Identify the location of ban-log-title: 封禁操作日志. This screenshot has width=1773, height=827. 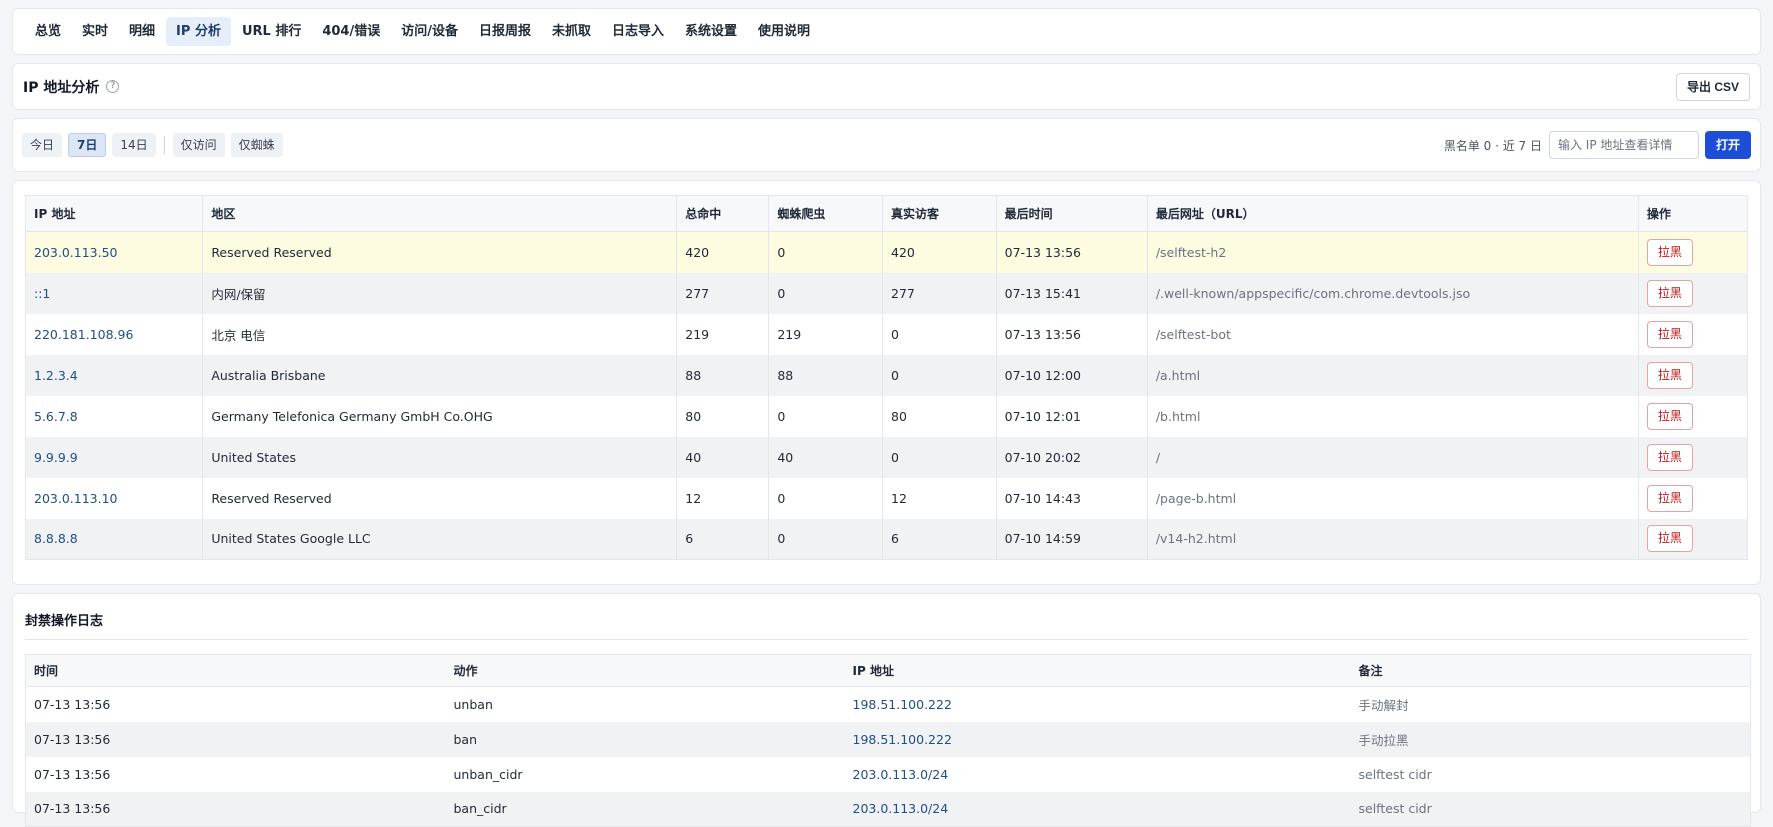
(886, 625).